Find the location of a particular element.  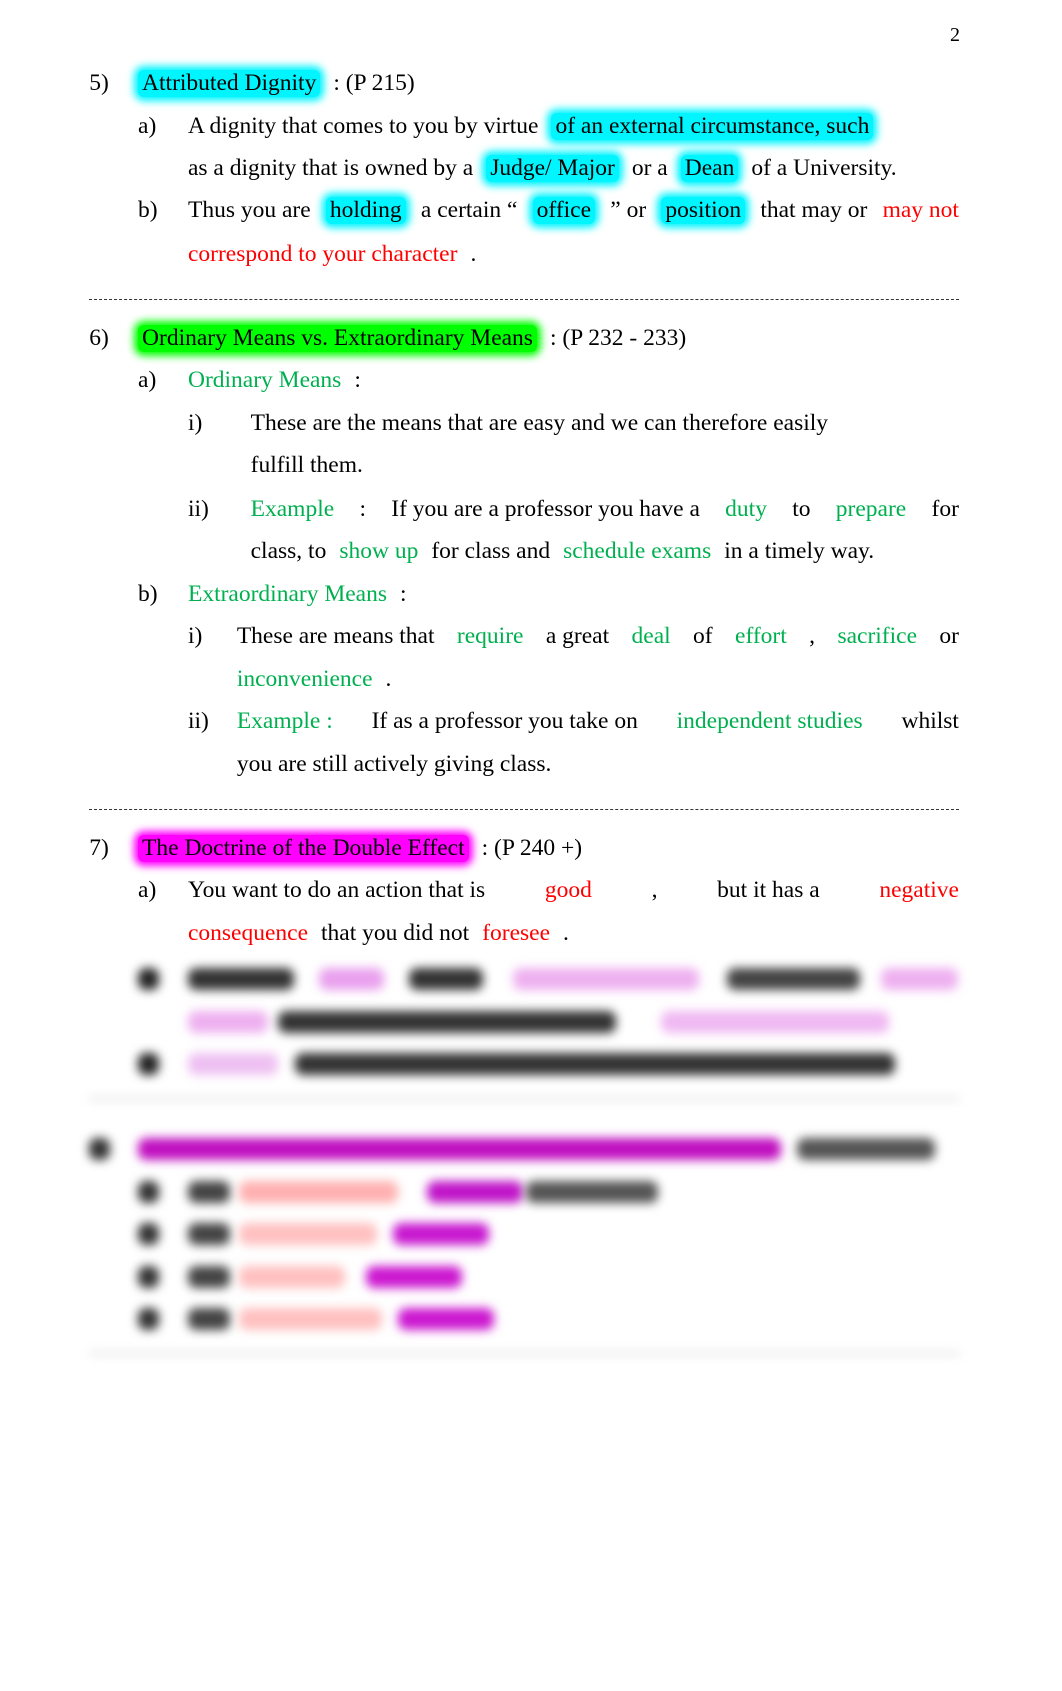

text-line: inconvenience. is located at coordinates (314, 681).